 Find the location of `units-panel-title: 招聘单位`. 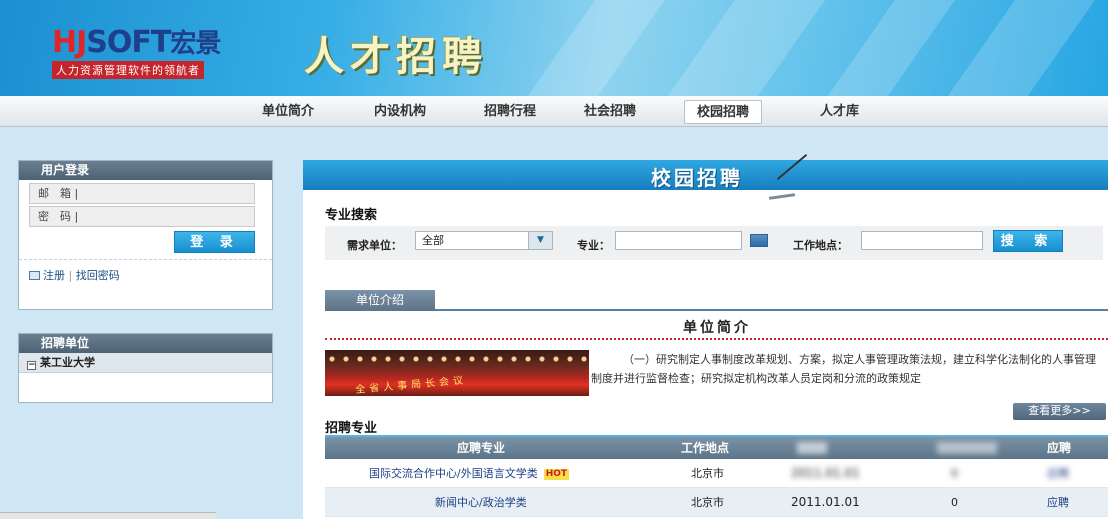

units-panel-title: 招聘单位 is located at coordinates (145, 343).